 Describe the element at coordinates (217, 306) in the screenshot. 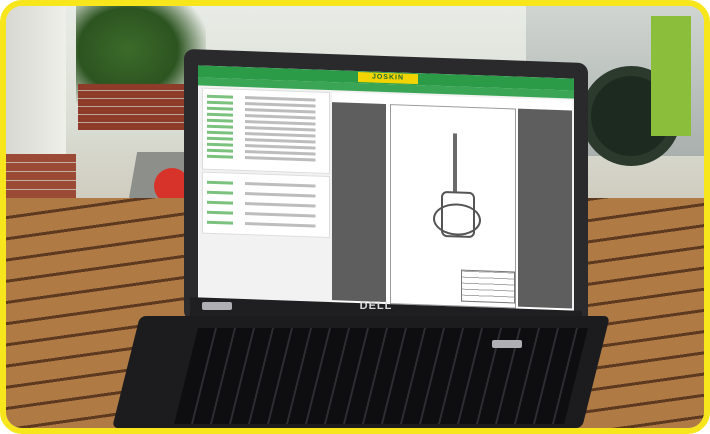

I see `laptop-hinge-left` at that location.